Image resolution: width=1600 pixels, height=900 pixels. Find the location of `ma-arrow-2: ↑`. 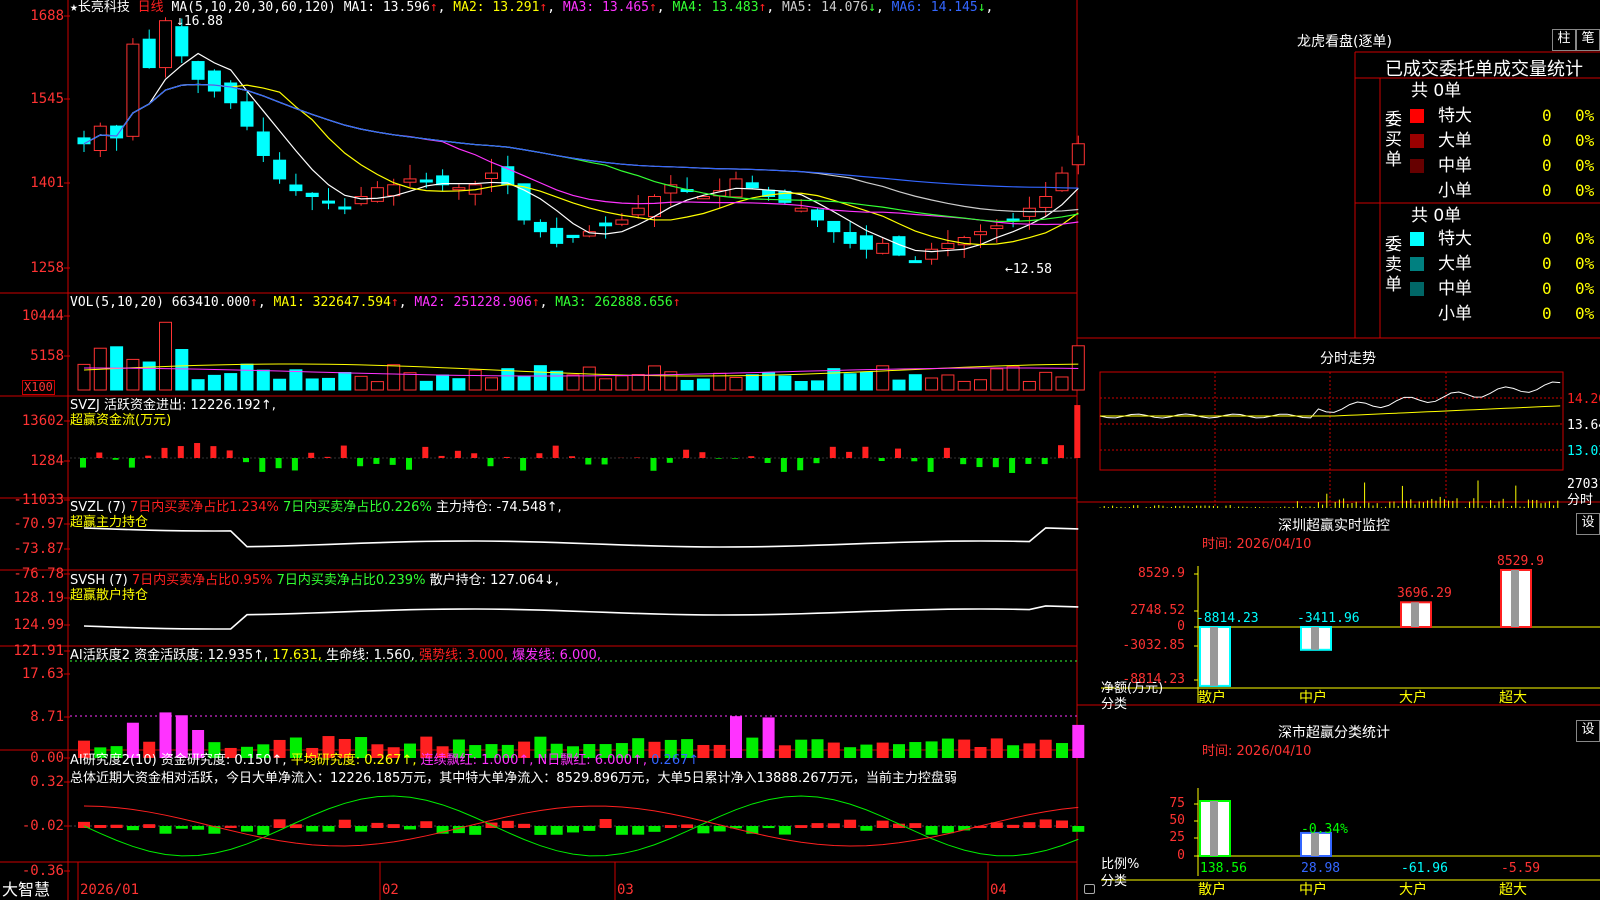

ma-arrow-2: ↑ is located at coordinates (543, 7).